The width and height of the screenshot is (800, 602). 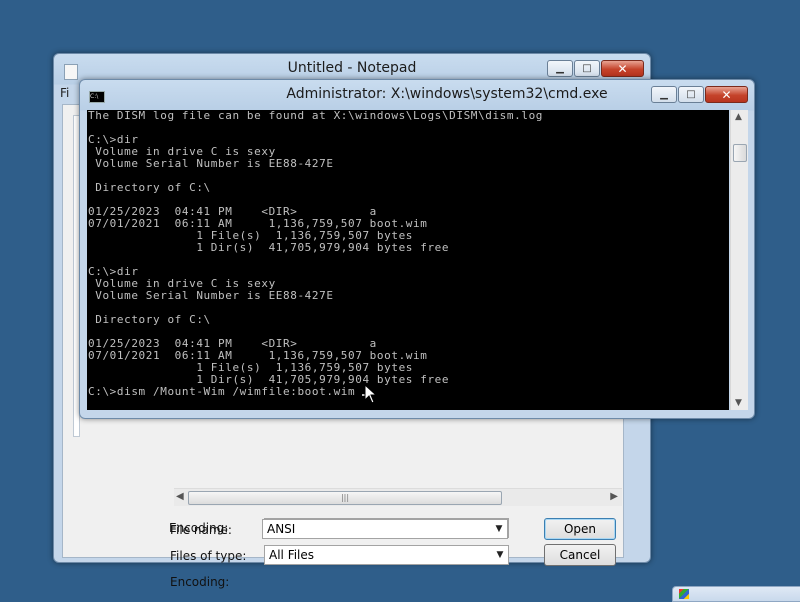 What do you see at coordinates (580, 555) in the screenshot?
I see `cancel-button: Cancel` at bounding box center [580, 555].